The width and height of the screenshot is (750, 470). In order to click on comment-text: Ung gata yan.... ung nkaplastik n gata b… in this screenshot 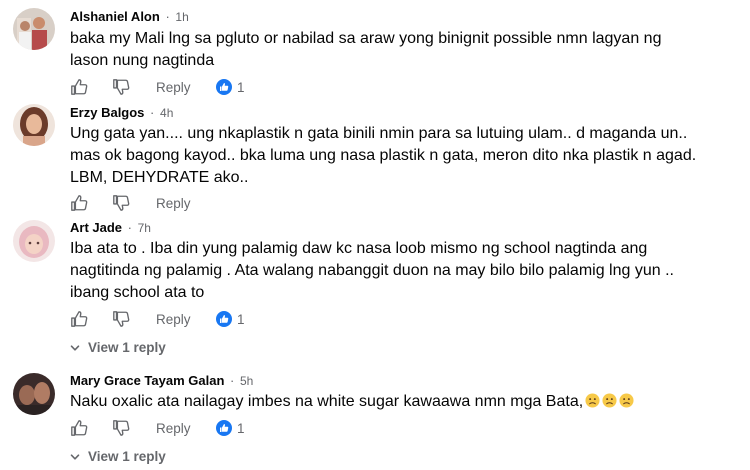, I will do `click(402, 156)`.